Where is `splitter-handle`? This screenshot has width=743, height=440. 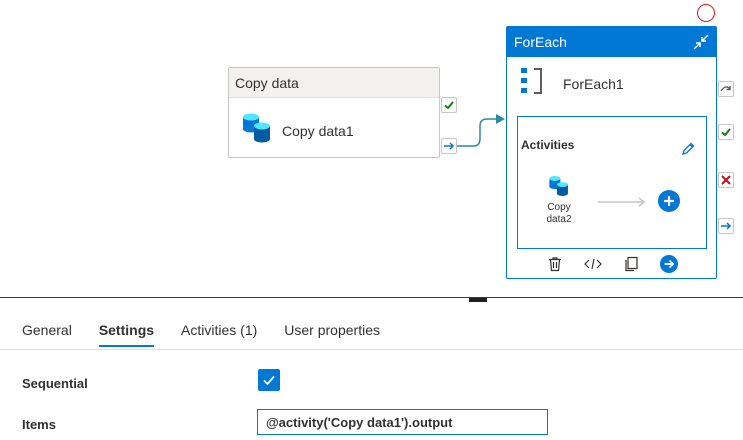 splitter-handle is located at coordinates (478, 300).